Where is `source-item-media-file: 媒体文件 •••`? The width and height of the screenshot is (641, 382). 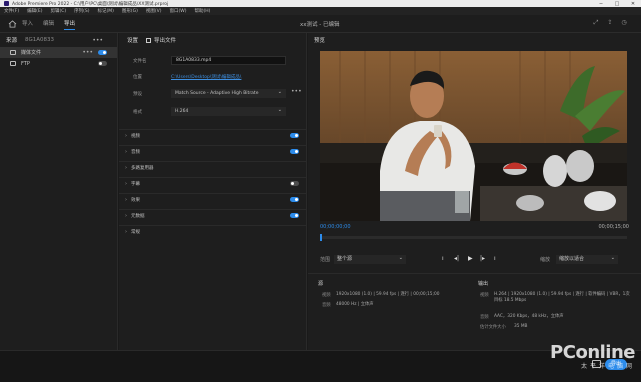
source-item-media-file: 媒体文件 ••• is located at coordinates (58, 52).